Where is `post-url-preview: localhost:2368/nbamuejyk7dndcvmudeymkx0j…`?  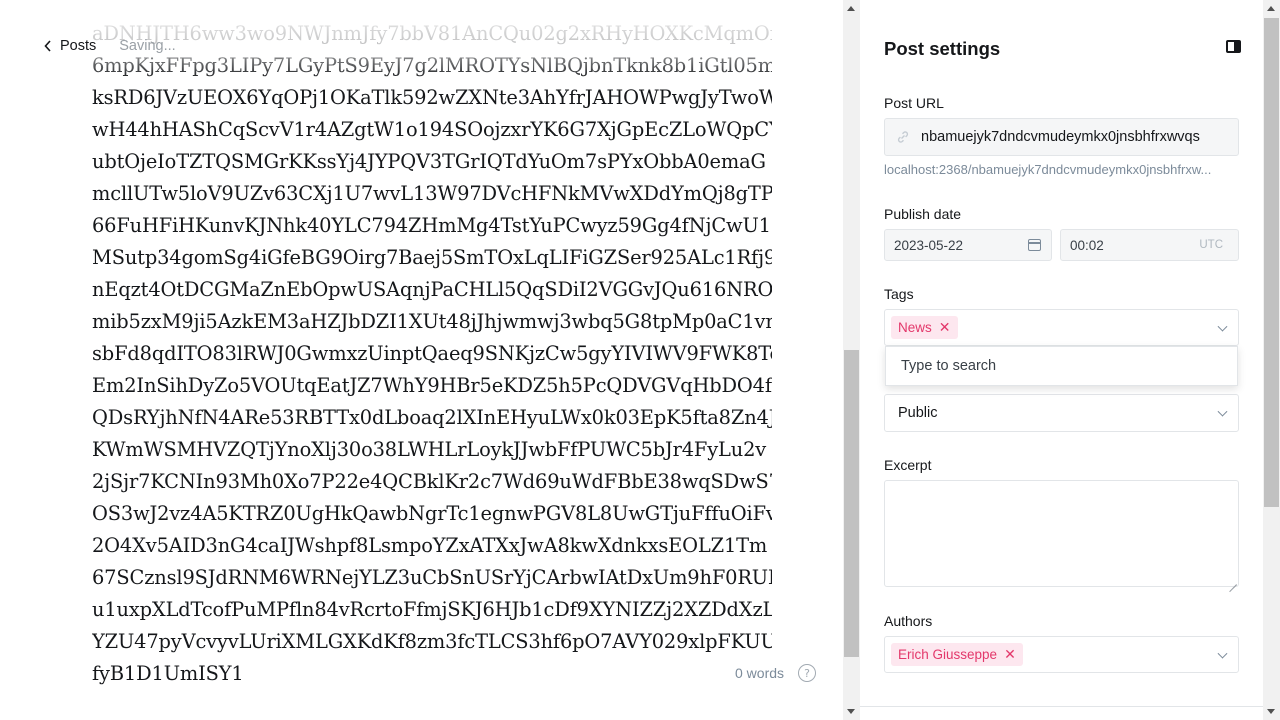
post-url-preview: localhost:2368/nbamuejyk7dndcvmudeymkx0j… is located at coordinates (1061, 169).